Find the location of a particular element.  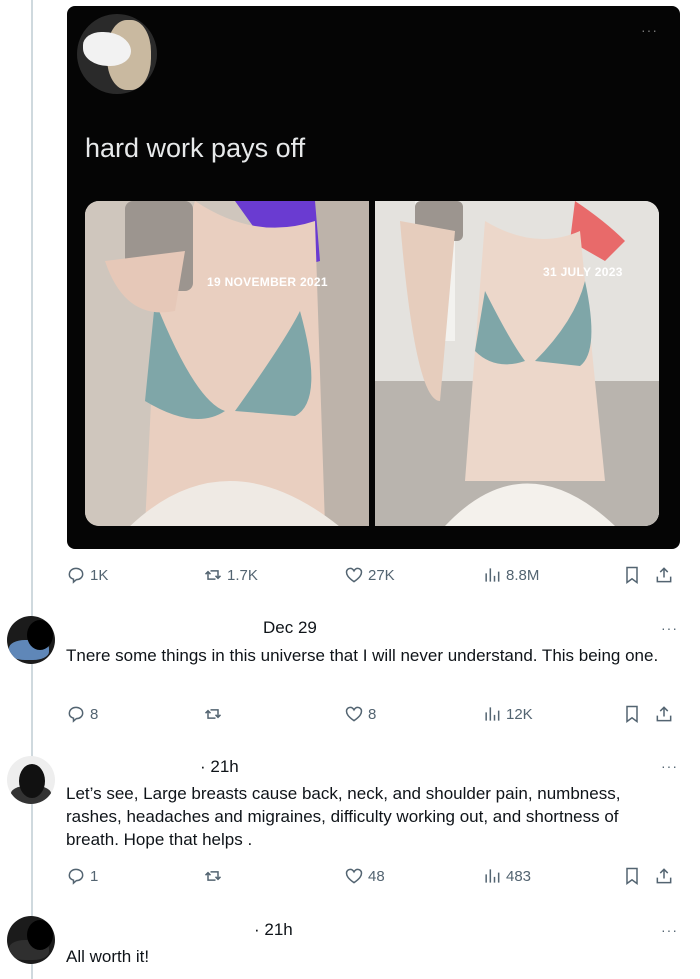

like-button: 27K is located at coordinates (369, 575).